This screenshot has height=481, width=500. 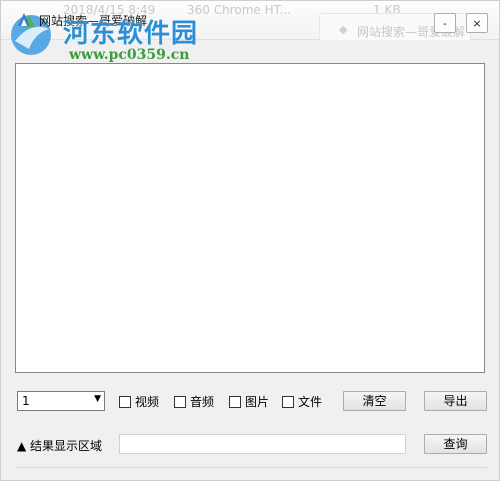 What do you see at coordinates (235, 401) in the screenshot?
I see `checkbox-image-box` at bounding box center [235, 401].